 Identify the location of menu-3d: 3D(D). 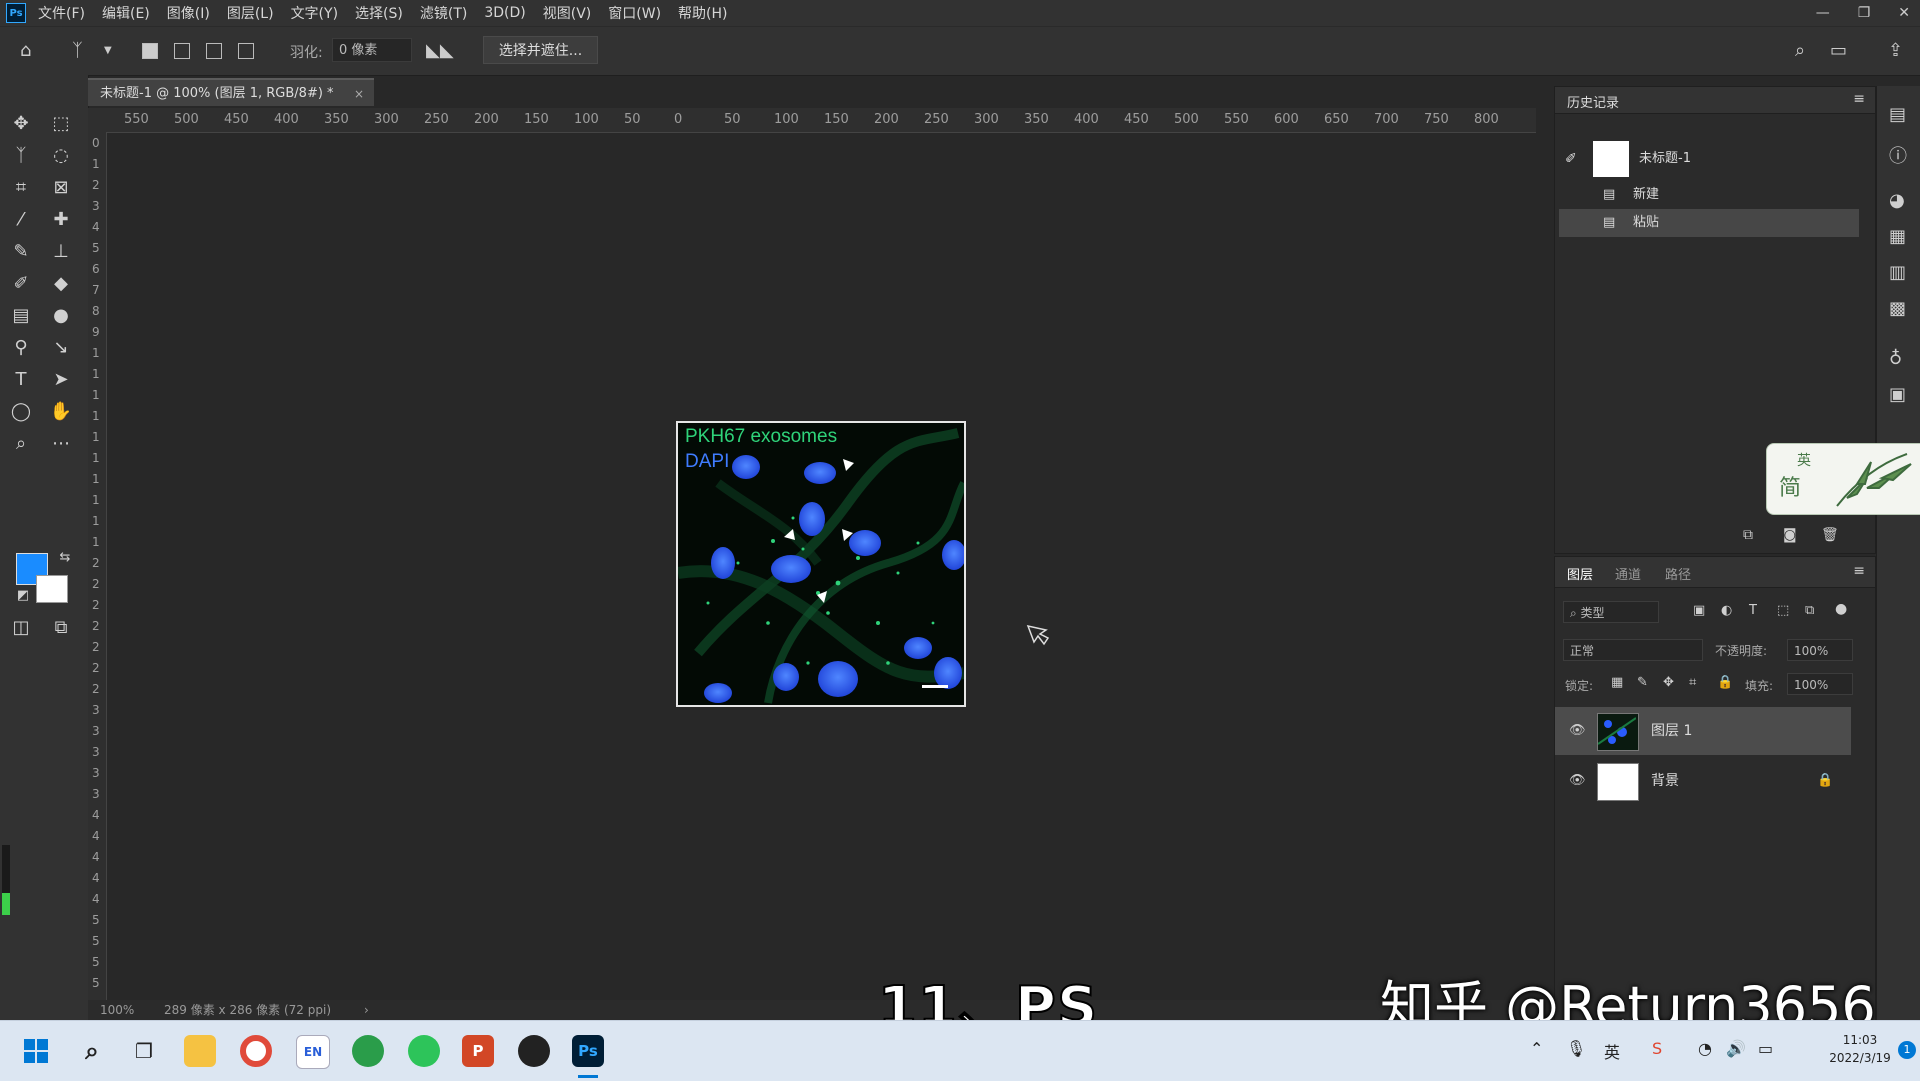
(504, 13).